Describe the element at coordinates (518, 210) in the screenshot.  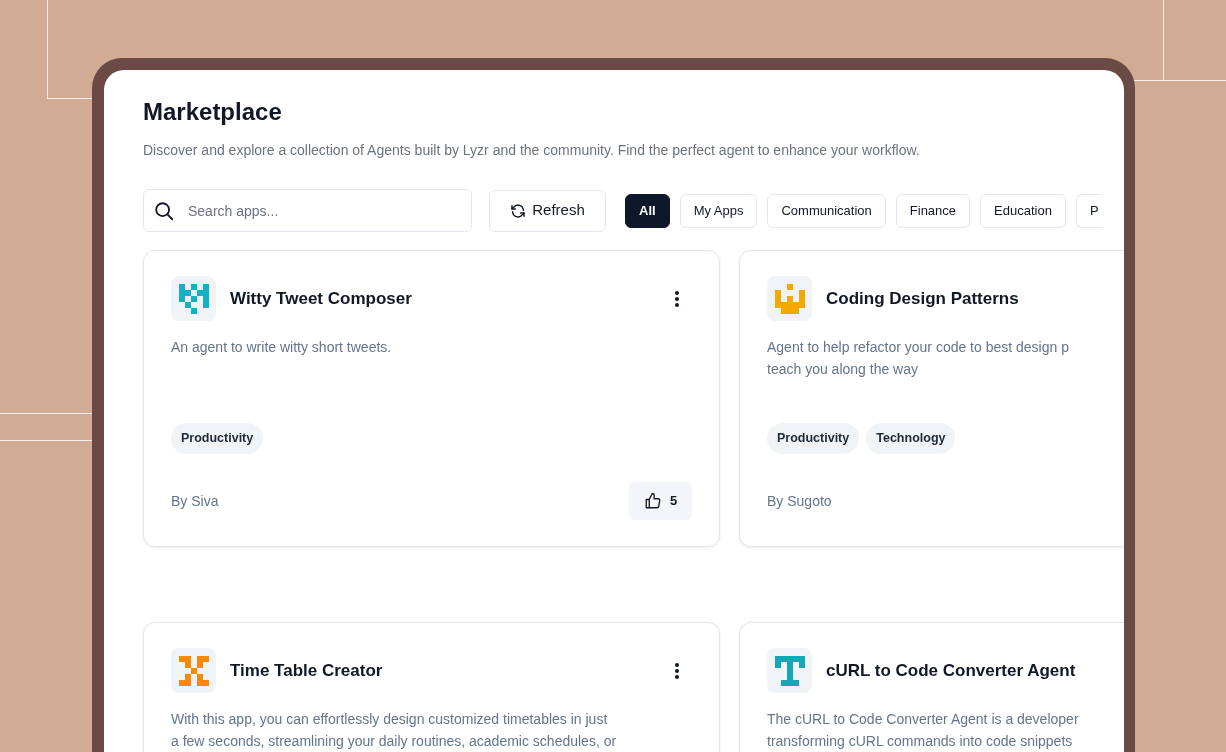
I see `refresh-icon` at that location.